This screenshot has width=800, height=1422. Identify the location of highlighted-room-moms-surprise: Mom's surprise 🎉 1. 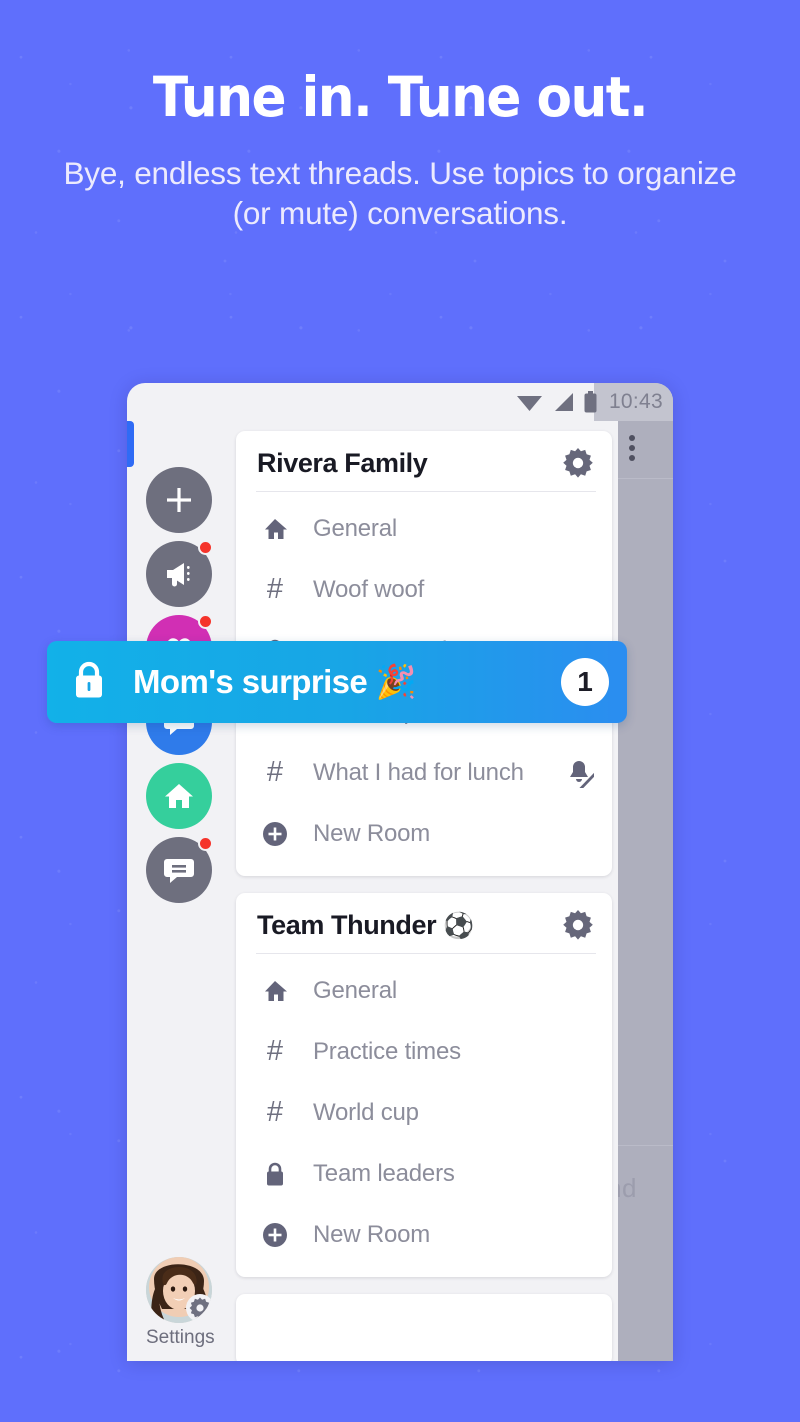
(337, 682).